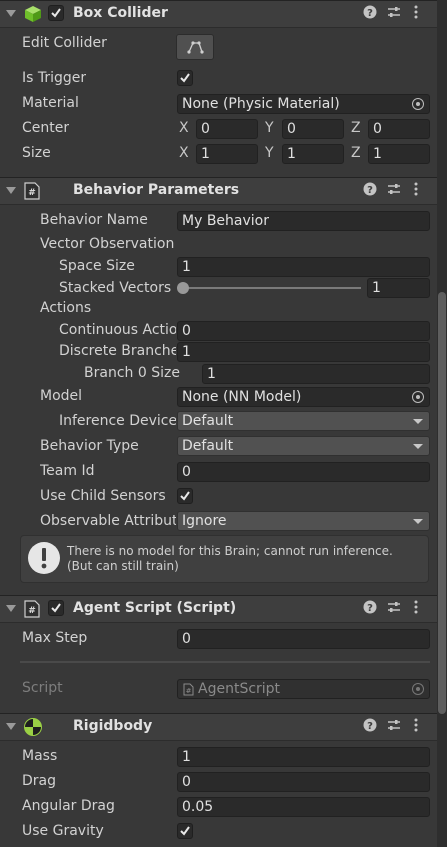 This screenshot has width=447, height=847. Describe the element at coordinates (64, 43) in the screenshot. I see `edit-collider-label: Edit Collider` at that location.